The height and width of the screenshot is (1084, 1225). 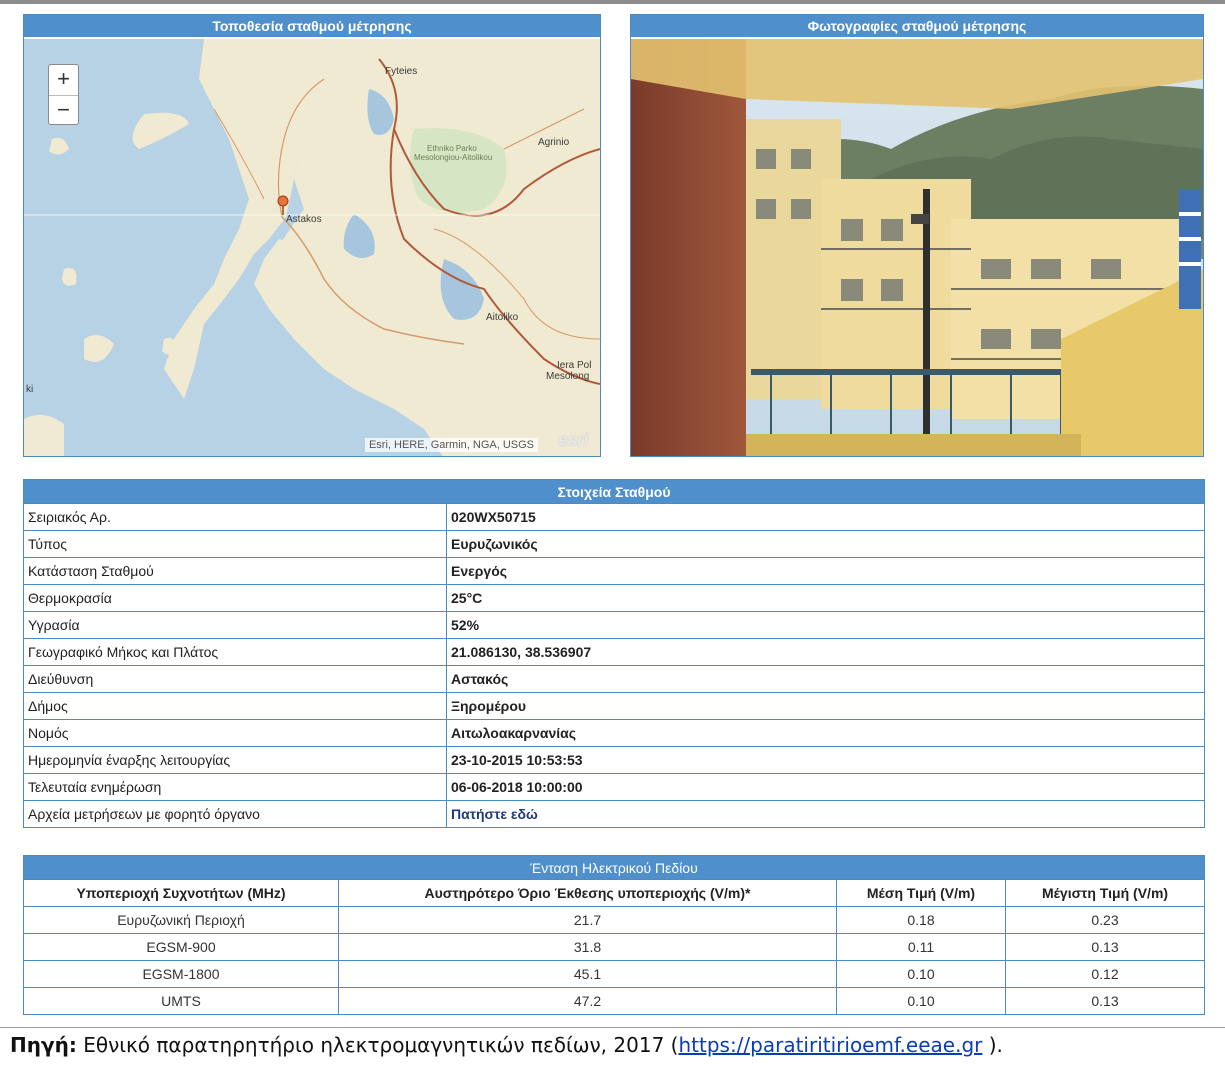 I want to click on station-row-value: 23-10-2015 10:53:53, so click(x=825, y=760).